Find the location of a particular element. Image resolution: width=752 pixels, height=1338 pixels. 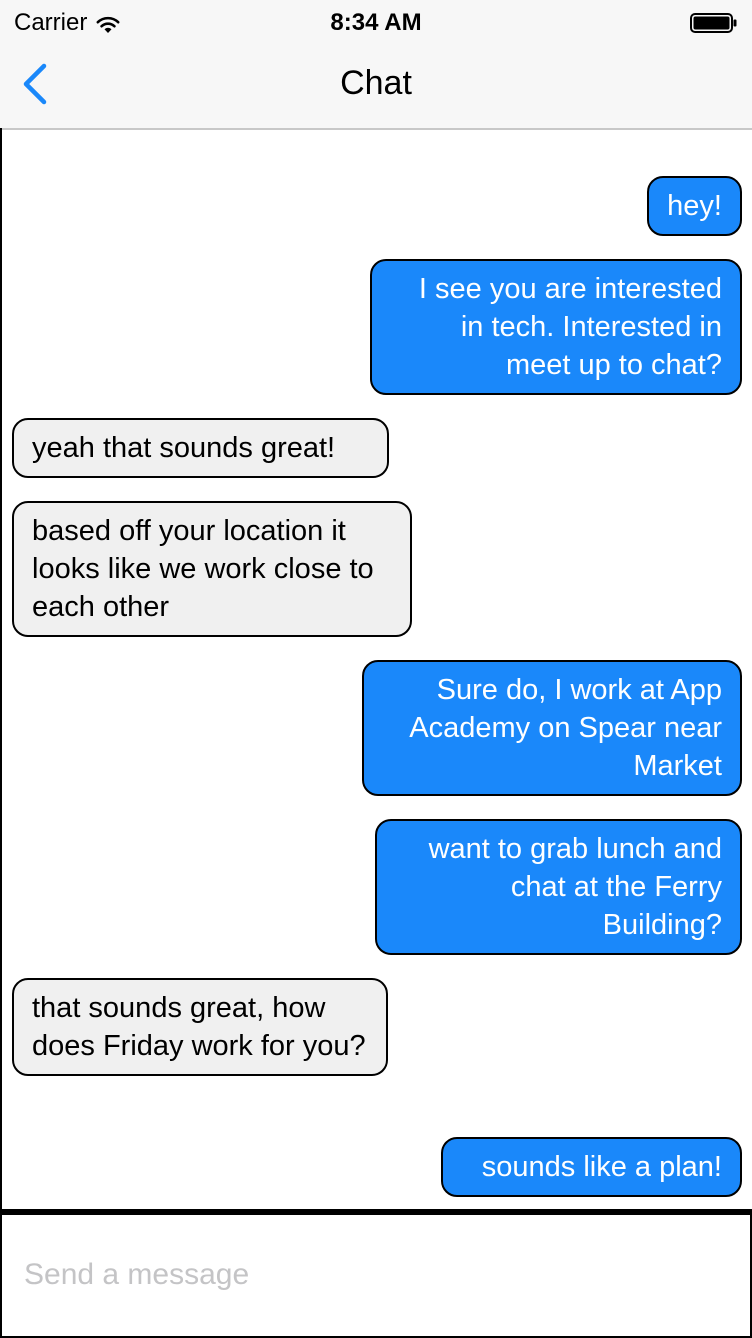

navigation-bar: Chat is located at coordinates (376, 86).